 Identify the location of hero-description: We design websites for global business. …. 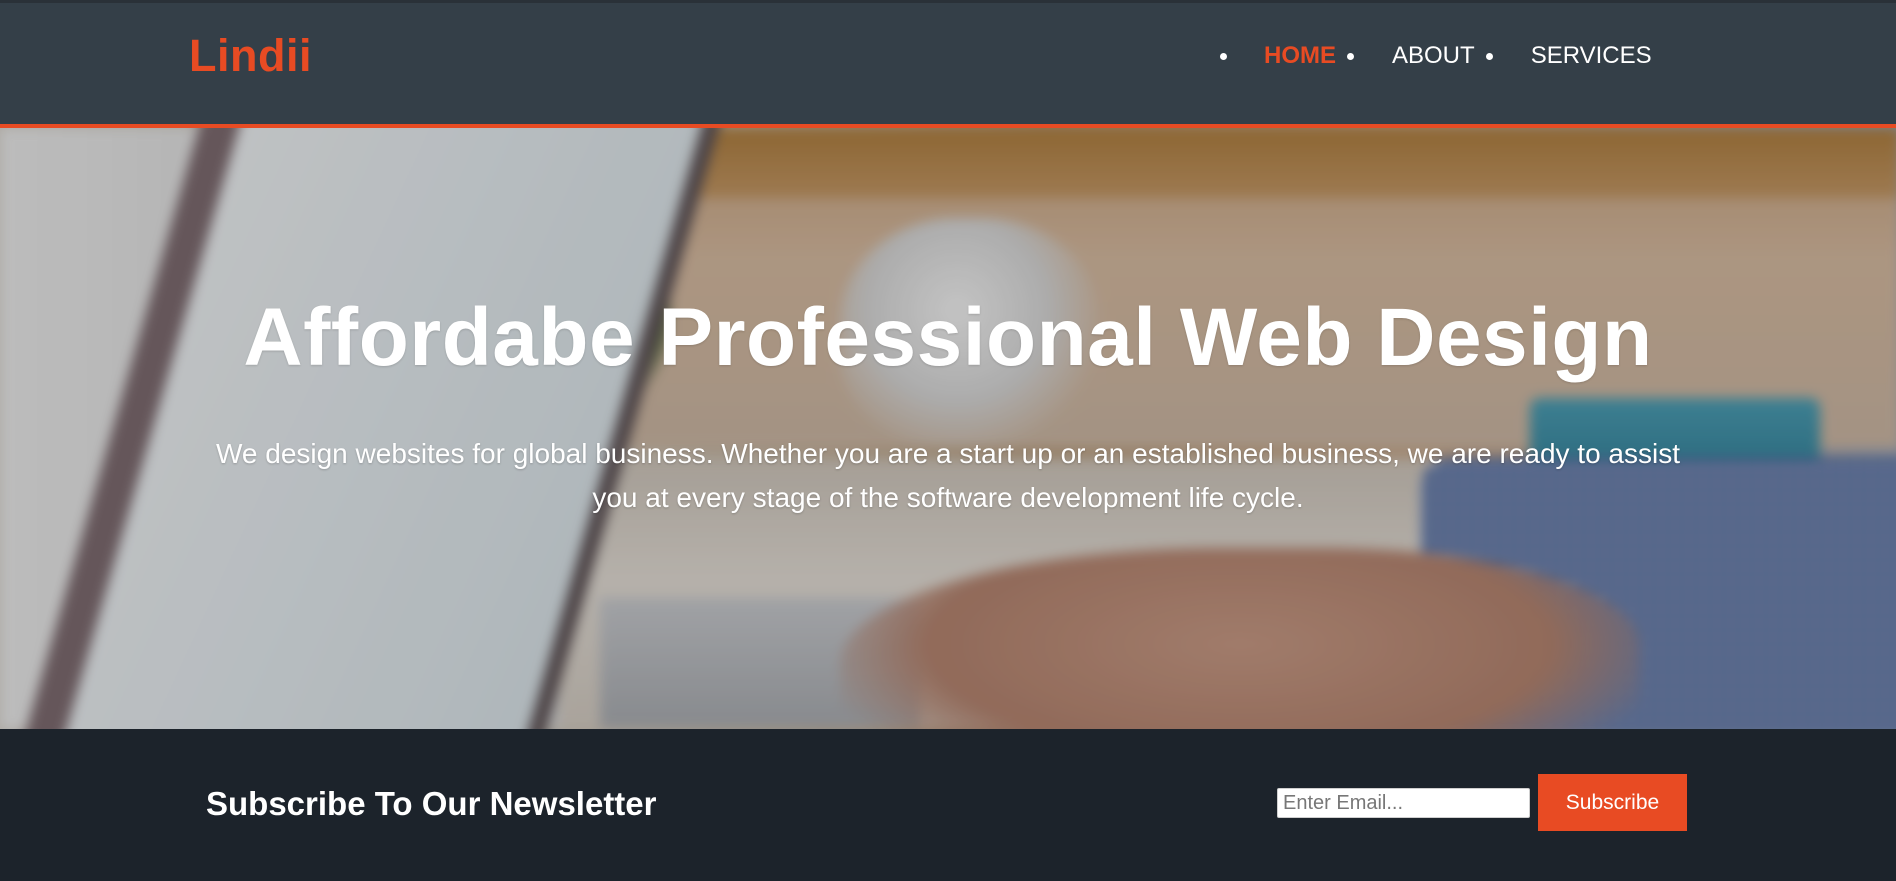
(948, 475).